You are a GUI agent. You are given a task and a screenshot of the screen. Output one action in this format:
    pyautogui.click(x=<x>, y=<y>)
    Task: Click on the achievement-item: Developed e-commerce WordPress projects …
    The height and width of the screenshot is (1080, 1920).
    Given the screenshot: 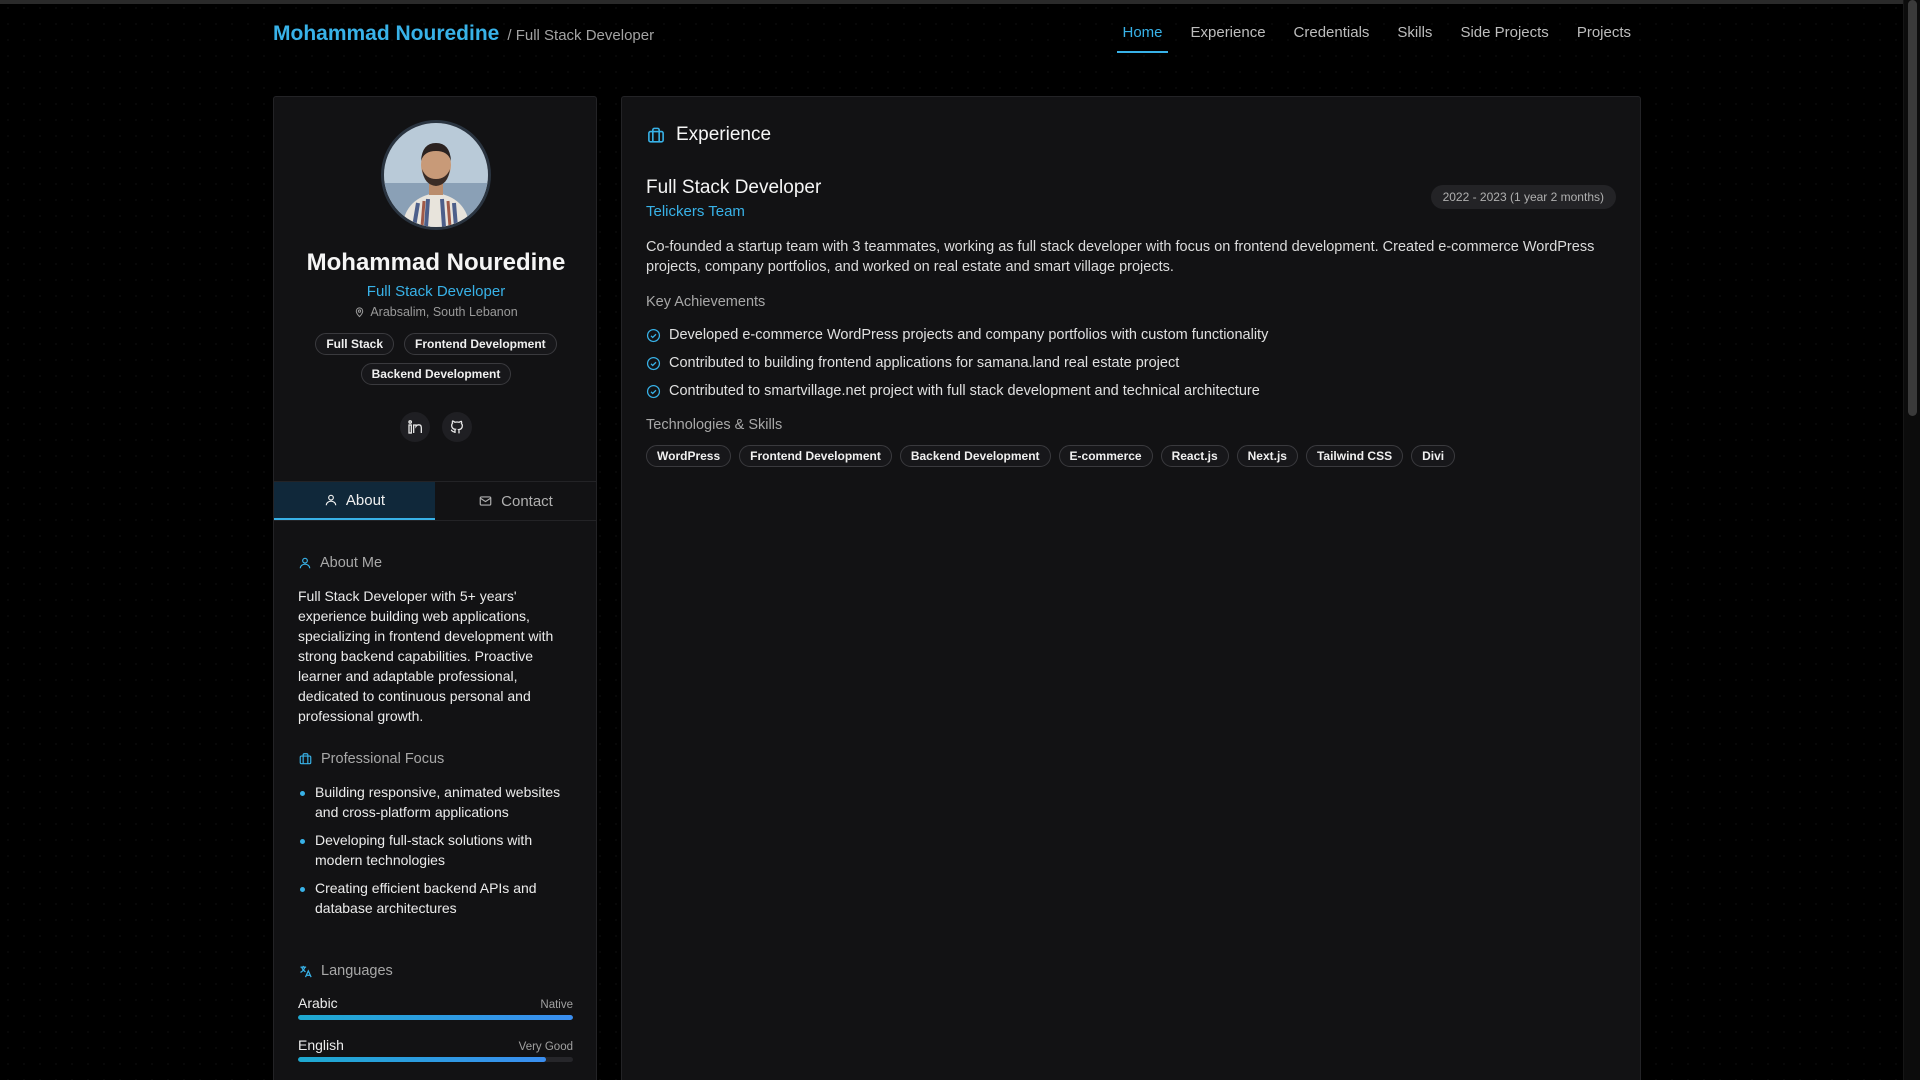 What is the action you would take?
    pyautogui.click(x=957, y=335)
    